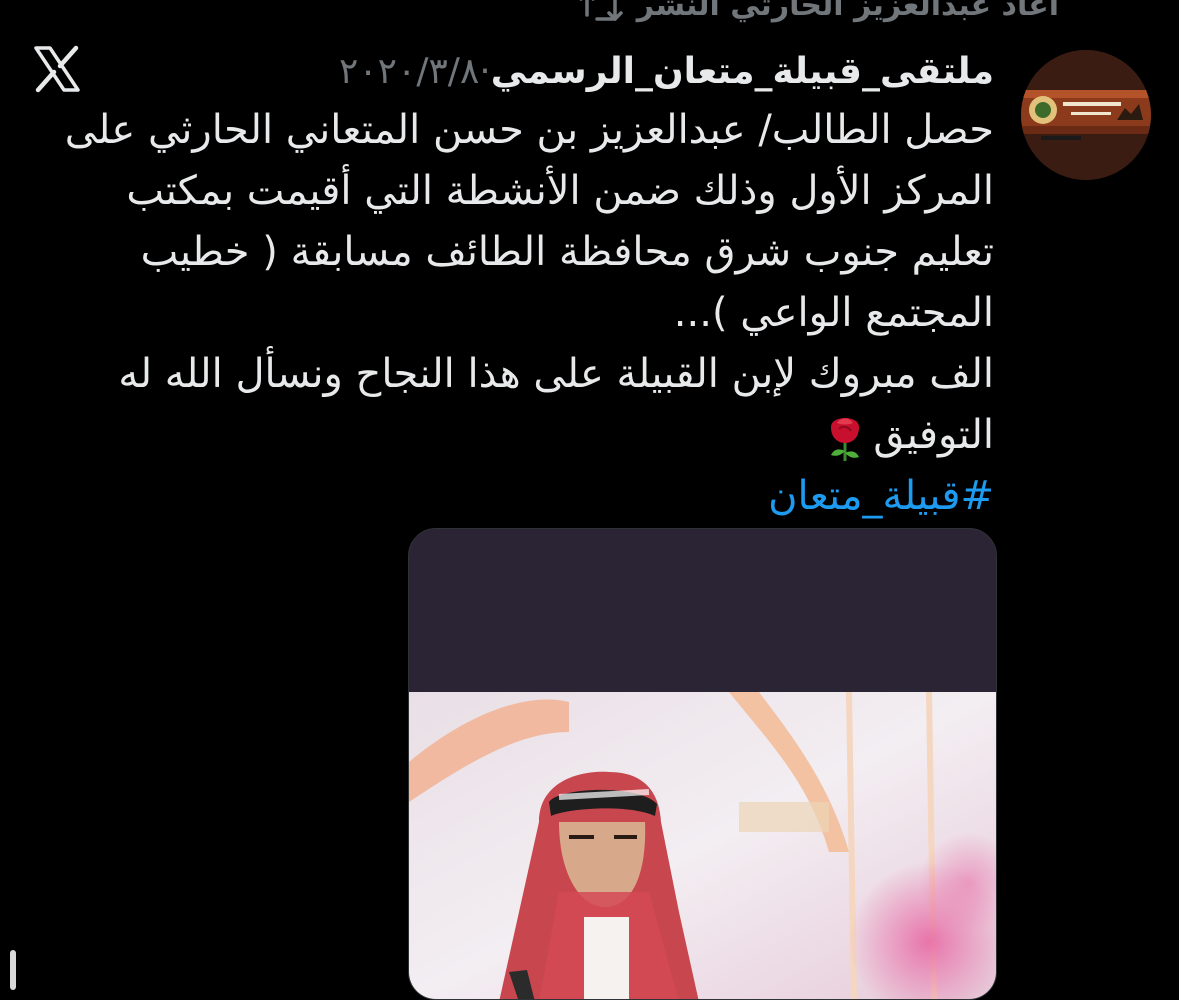  Describe the element at coordinates (409, 71) in the screenshot. I see `tweet-date: ٢٠٢٠/٣/٨` at that location.